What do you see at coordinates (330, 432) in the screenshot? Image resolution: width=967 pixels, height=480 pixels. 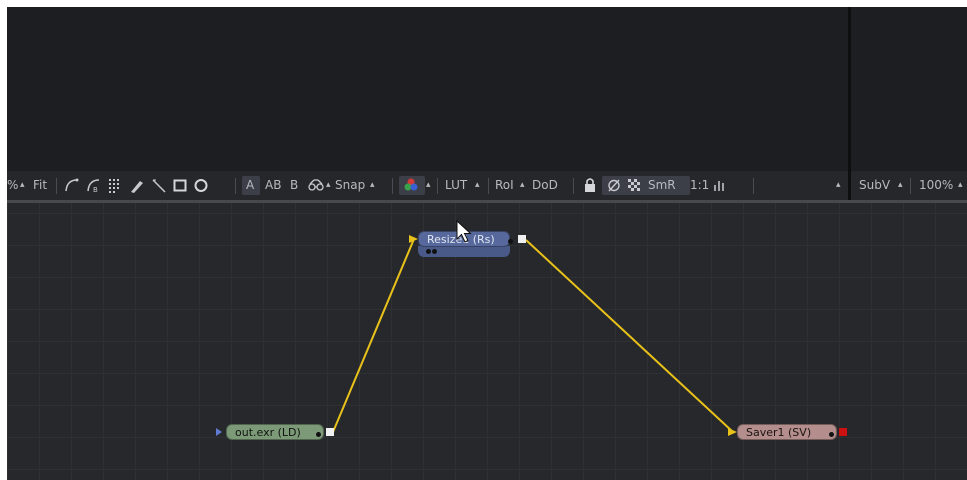 I see `loader-output-port` at bounding box center [330, 432].